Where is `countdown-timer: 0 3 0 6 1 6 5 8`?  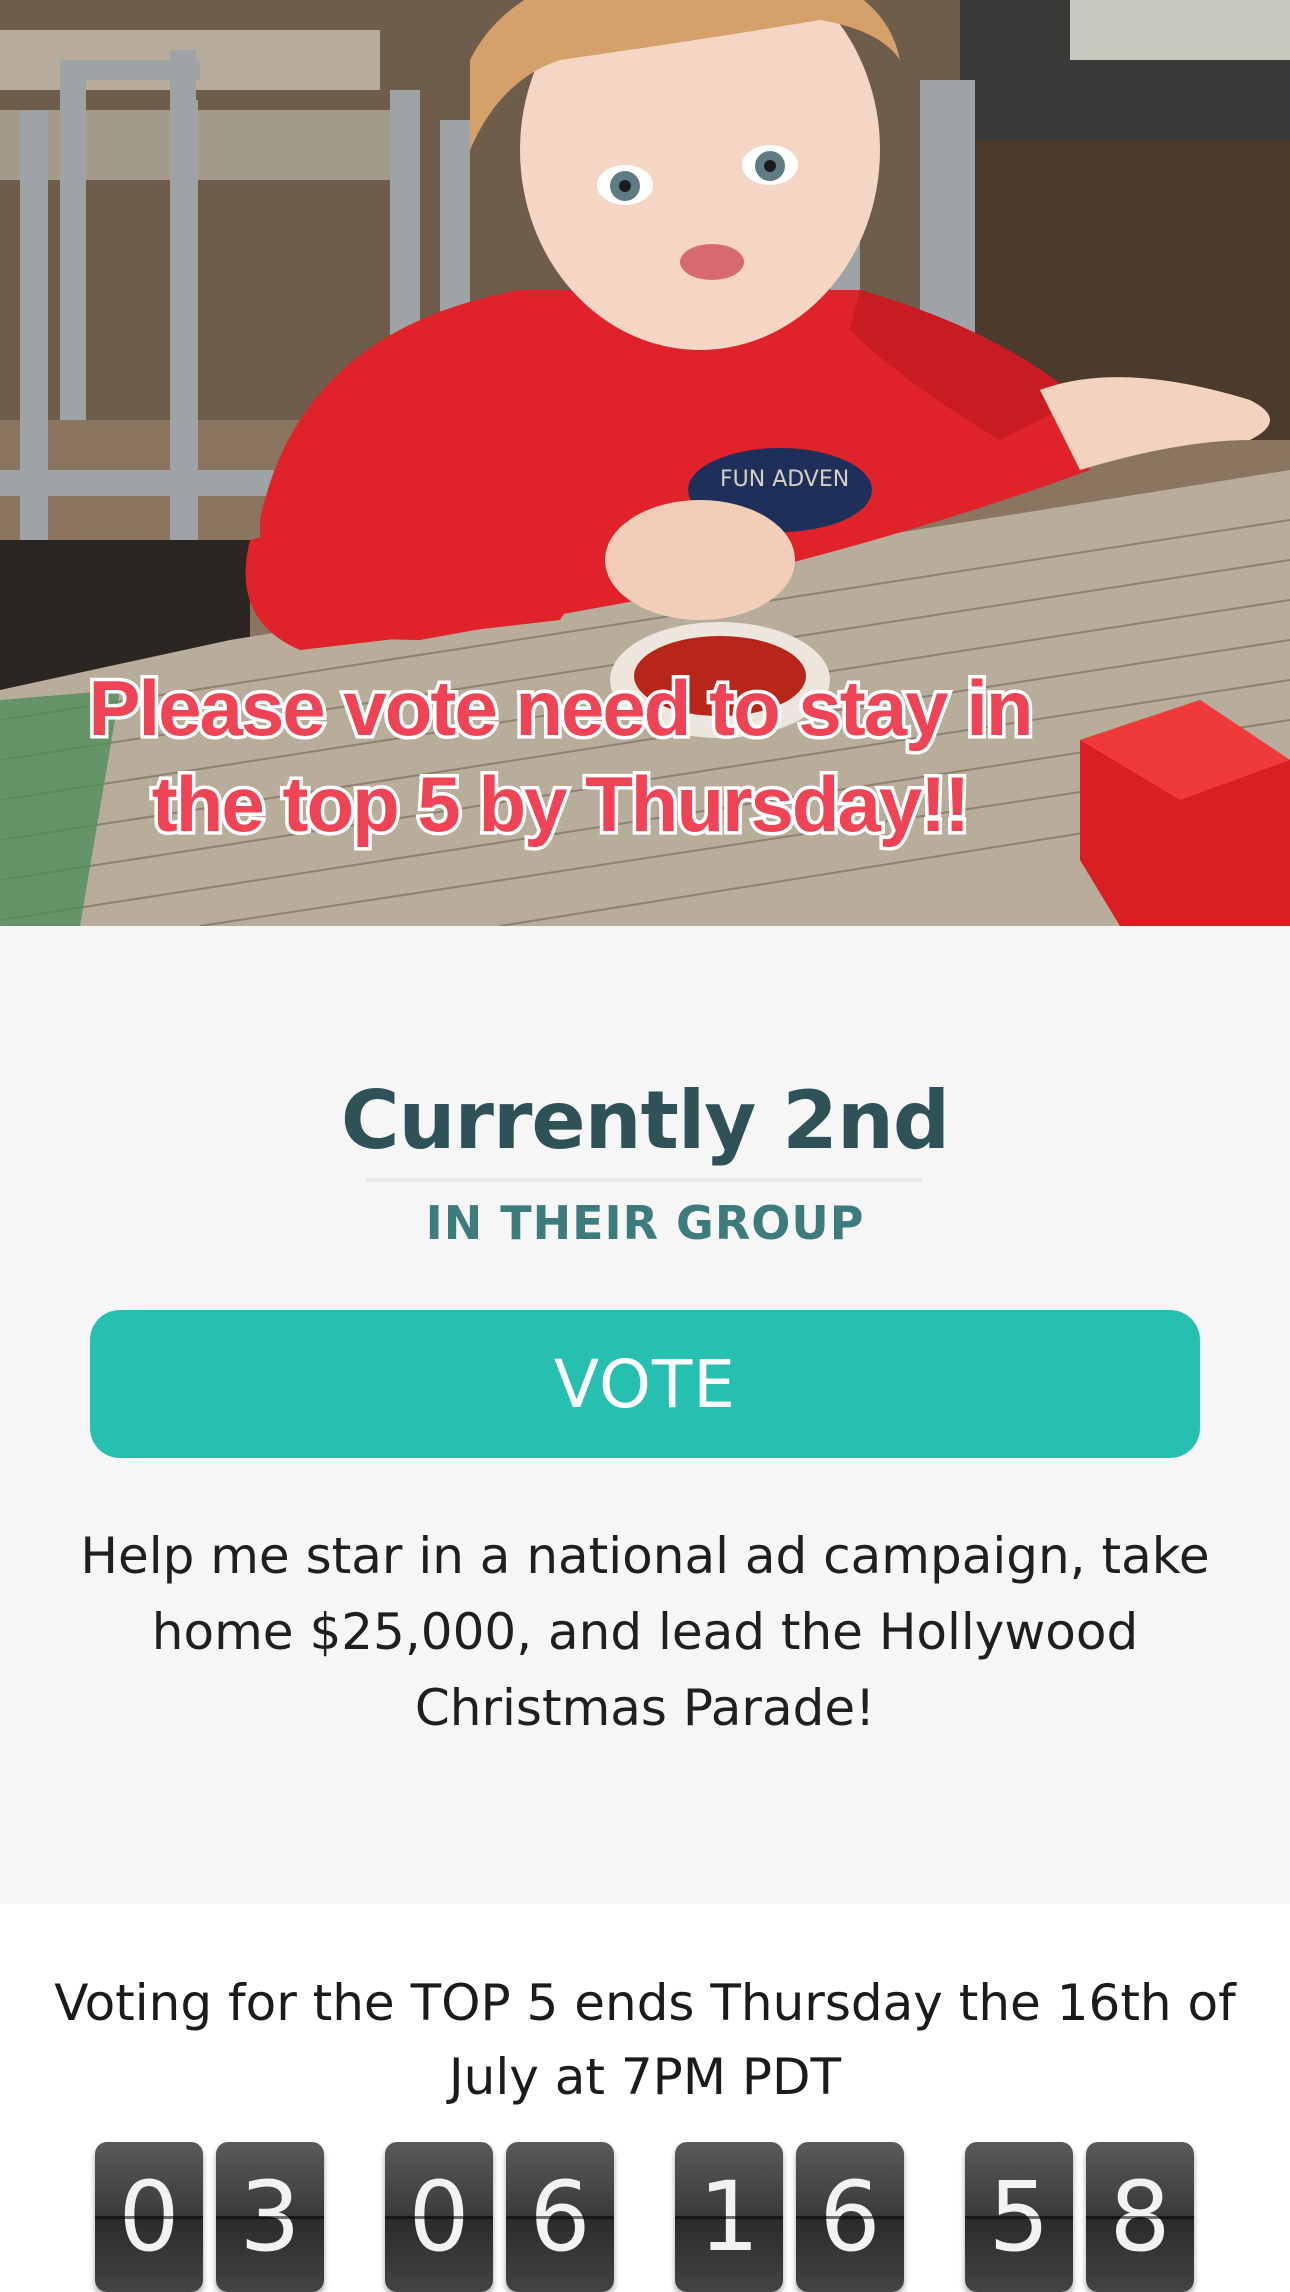
countdown-timer: 0 3 0 6 1 6 5 8 is located at coordinates (645, 2217).